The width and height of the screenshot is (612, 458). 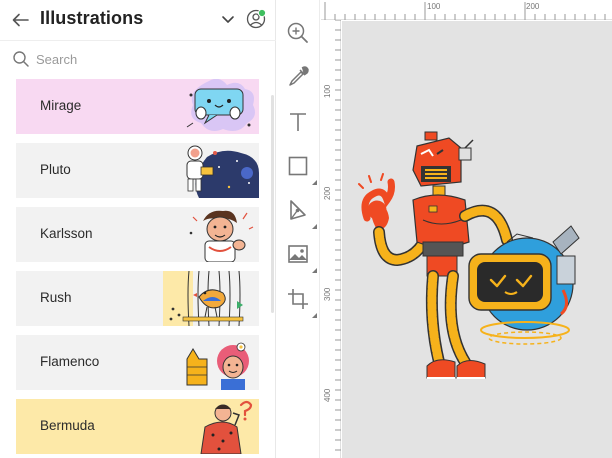 What do you see at coordinates (272, 204) in the screenshot?
I see `panel-scrollbar` at bounding box center [272, 204].